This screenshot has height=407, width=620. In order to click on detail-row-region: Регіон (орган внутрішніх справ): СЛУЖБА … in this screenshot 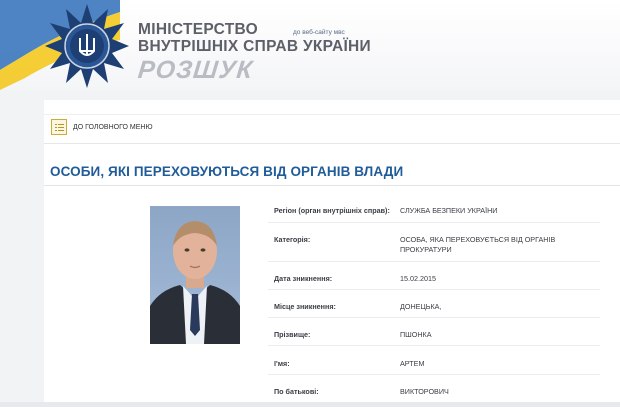, I will do `click(438, 216)`.